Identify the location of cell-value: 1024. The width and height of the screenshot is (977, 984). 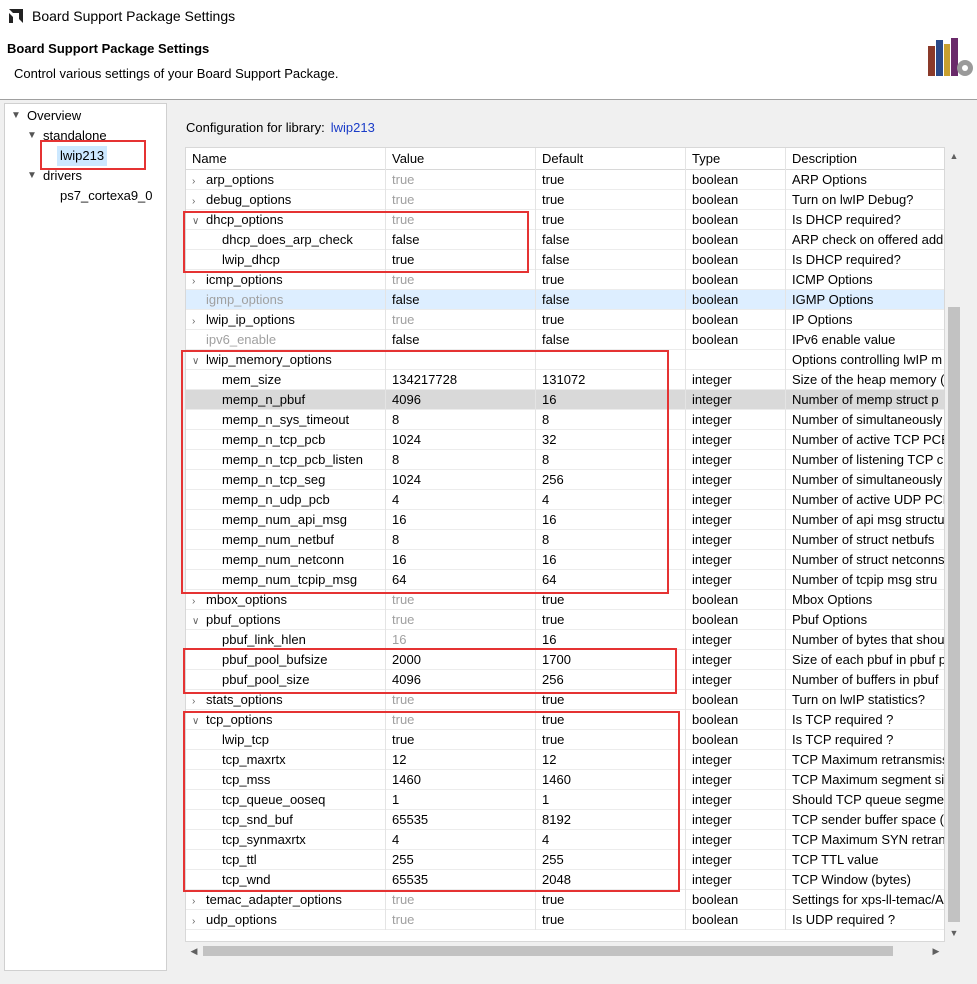
(461, 440).